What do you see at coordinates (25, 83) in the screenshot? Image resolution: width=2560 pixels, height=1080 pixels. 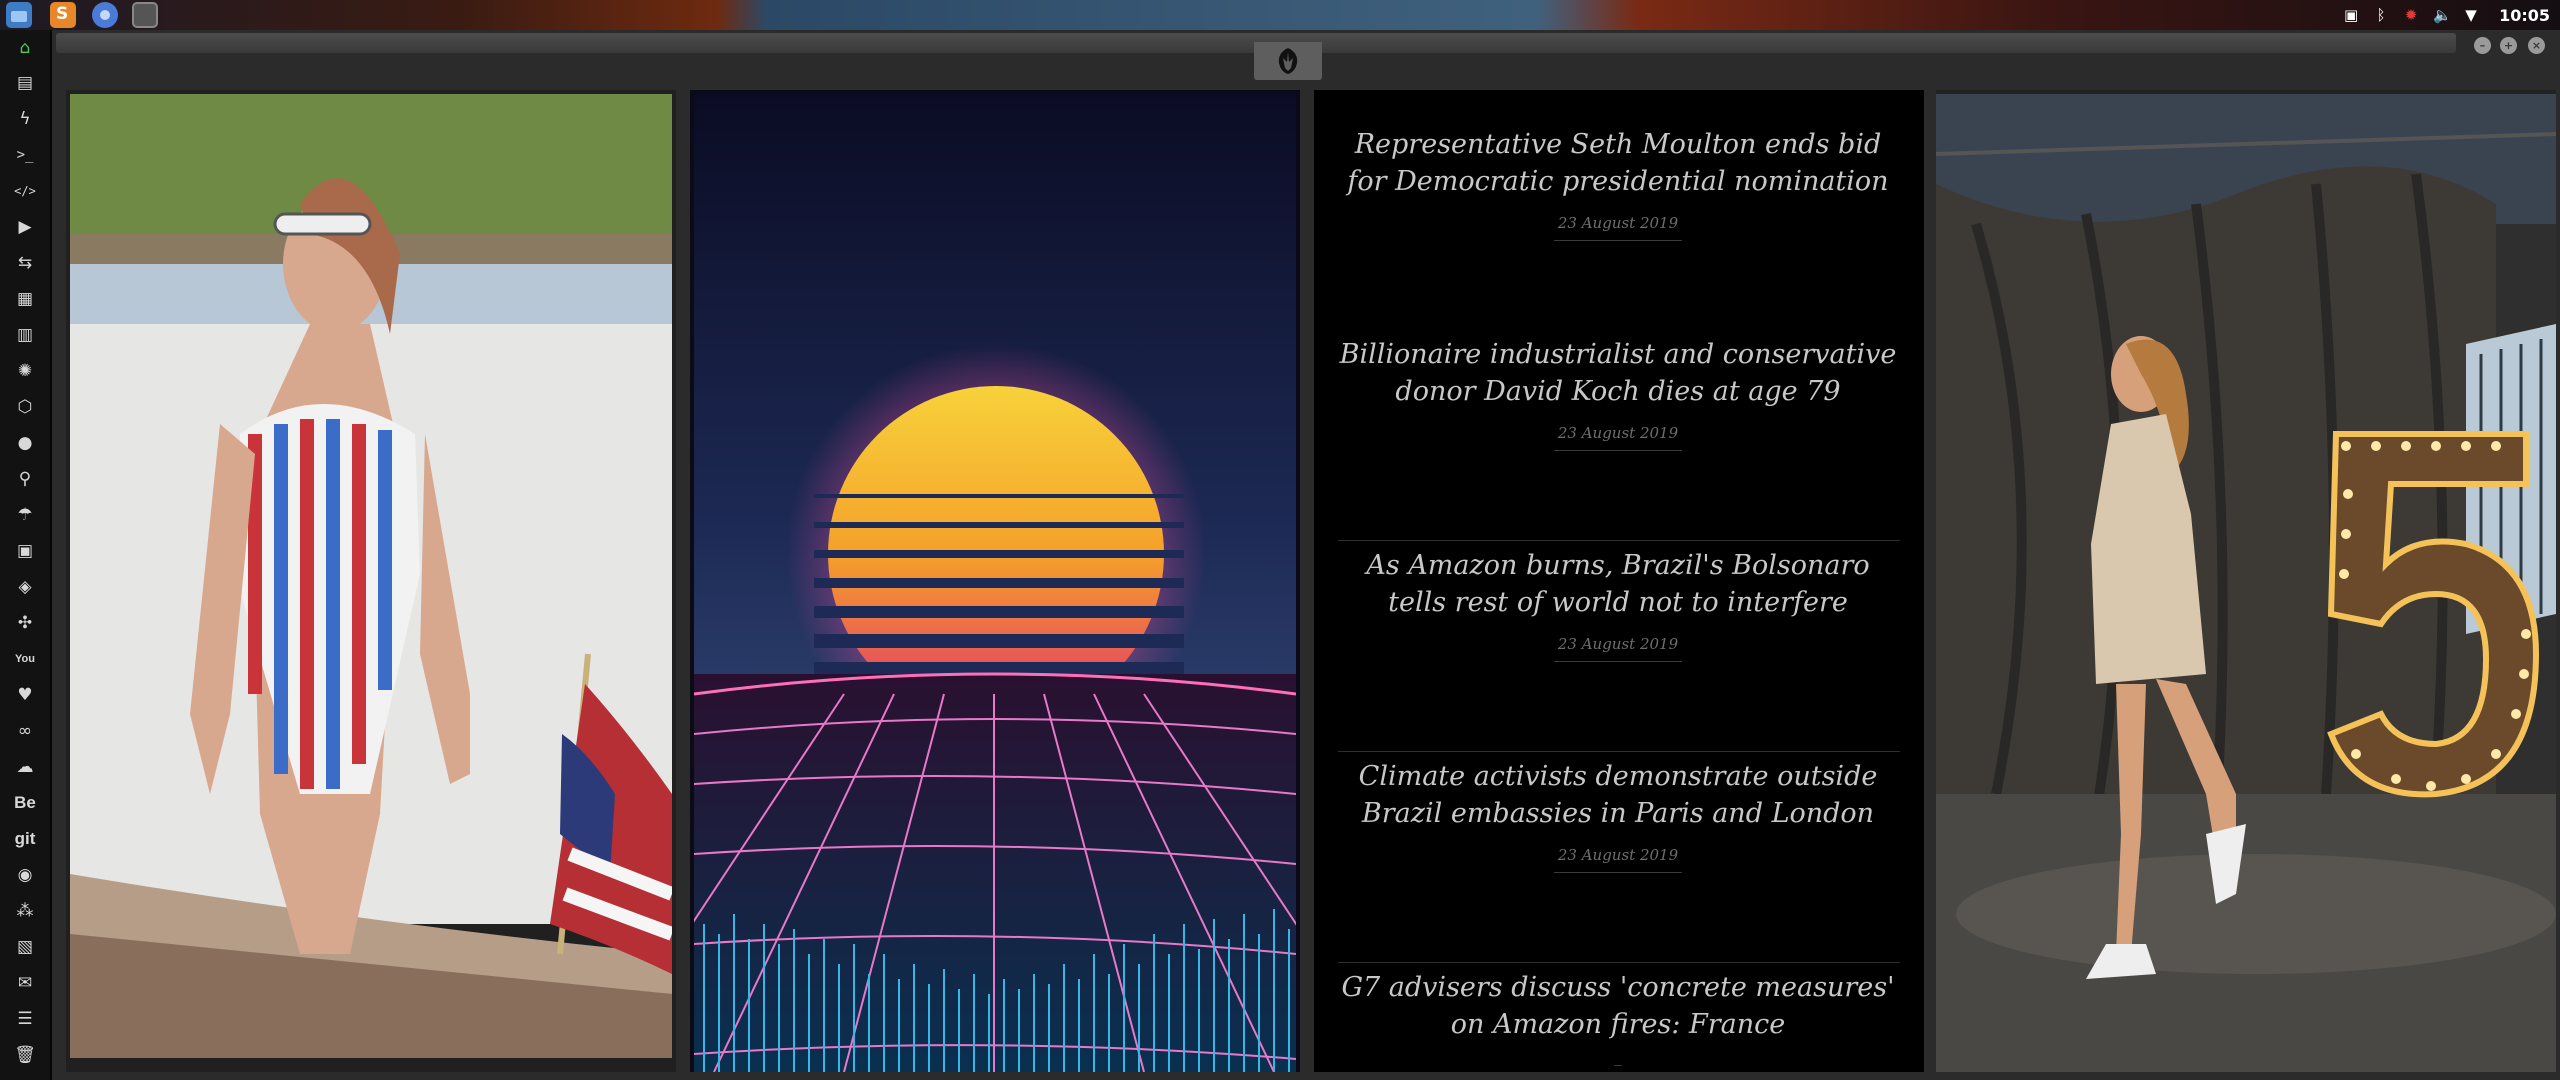 I see `document-icon: ▤` at bounding box center [25, 83].